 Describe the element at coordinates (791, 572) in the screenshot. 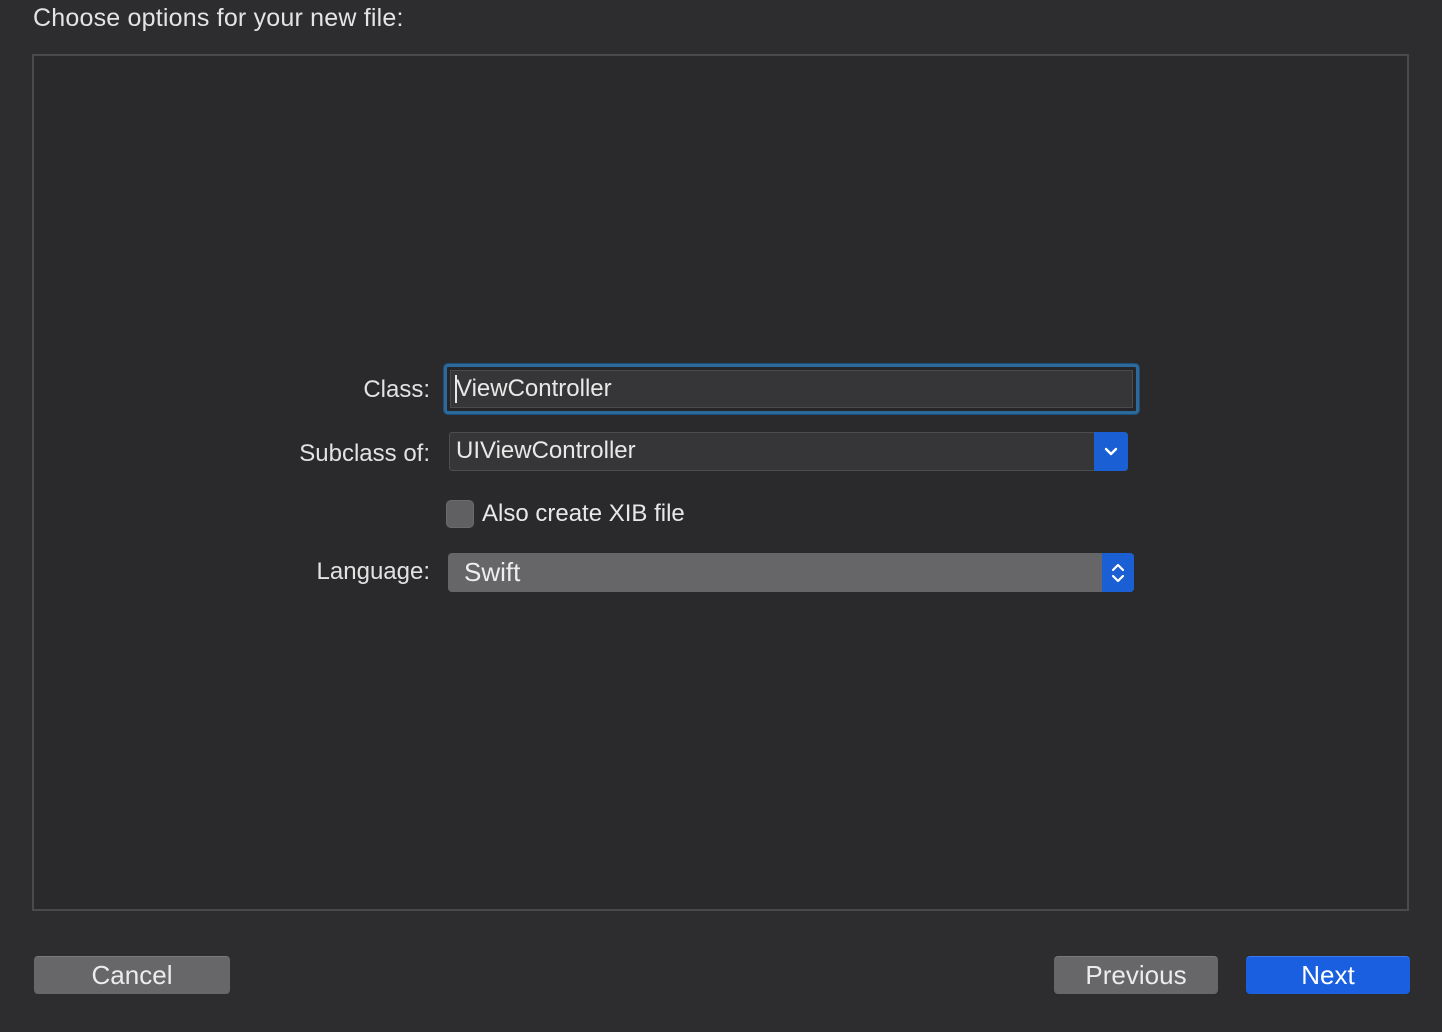

I see `language-popup-button: Swift` at that location.